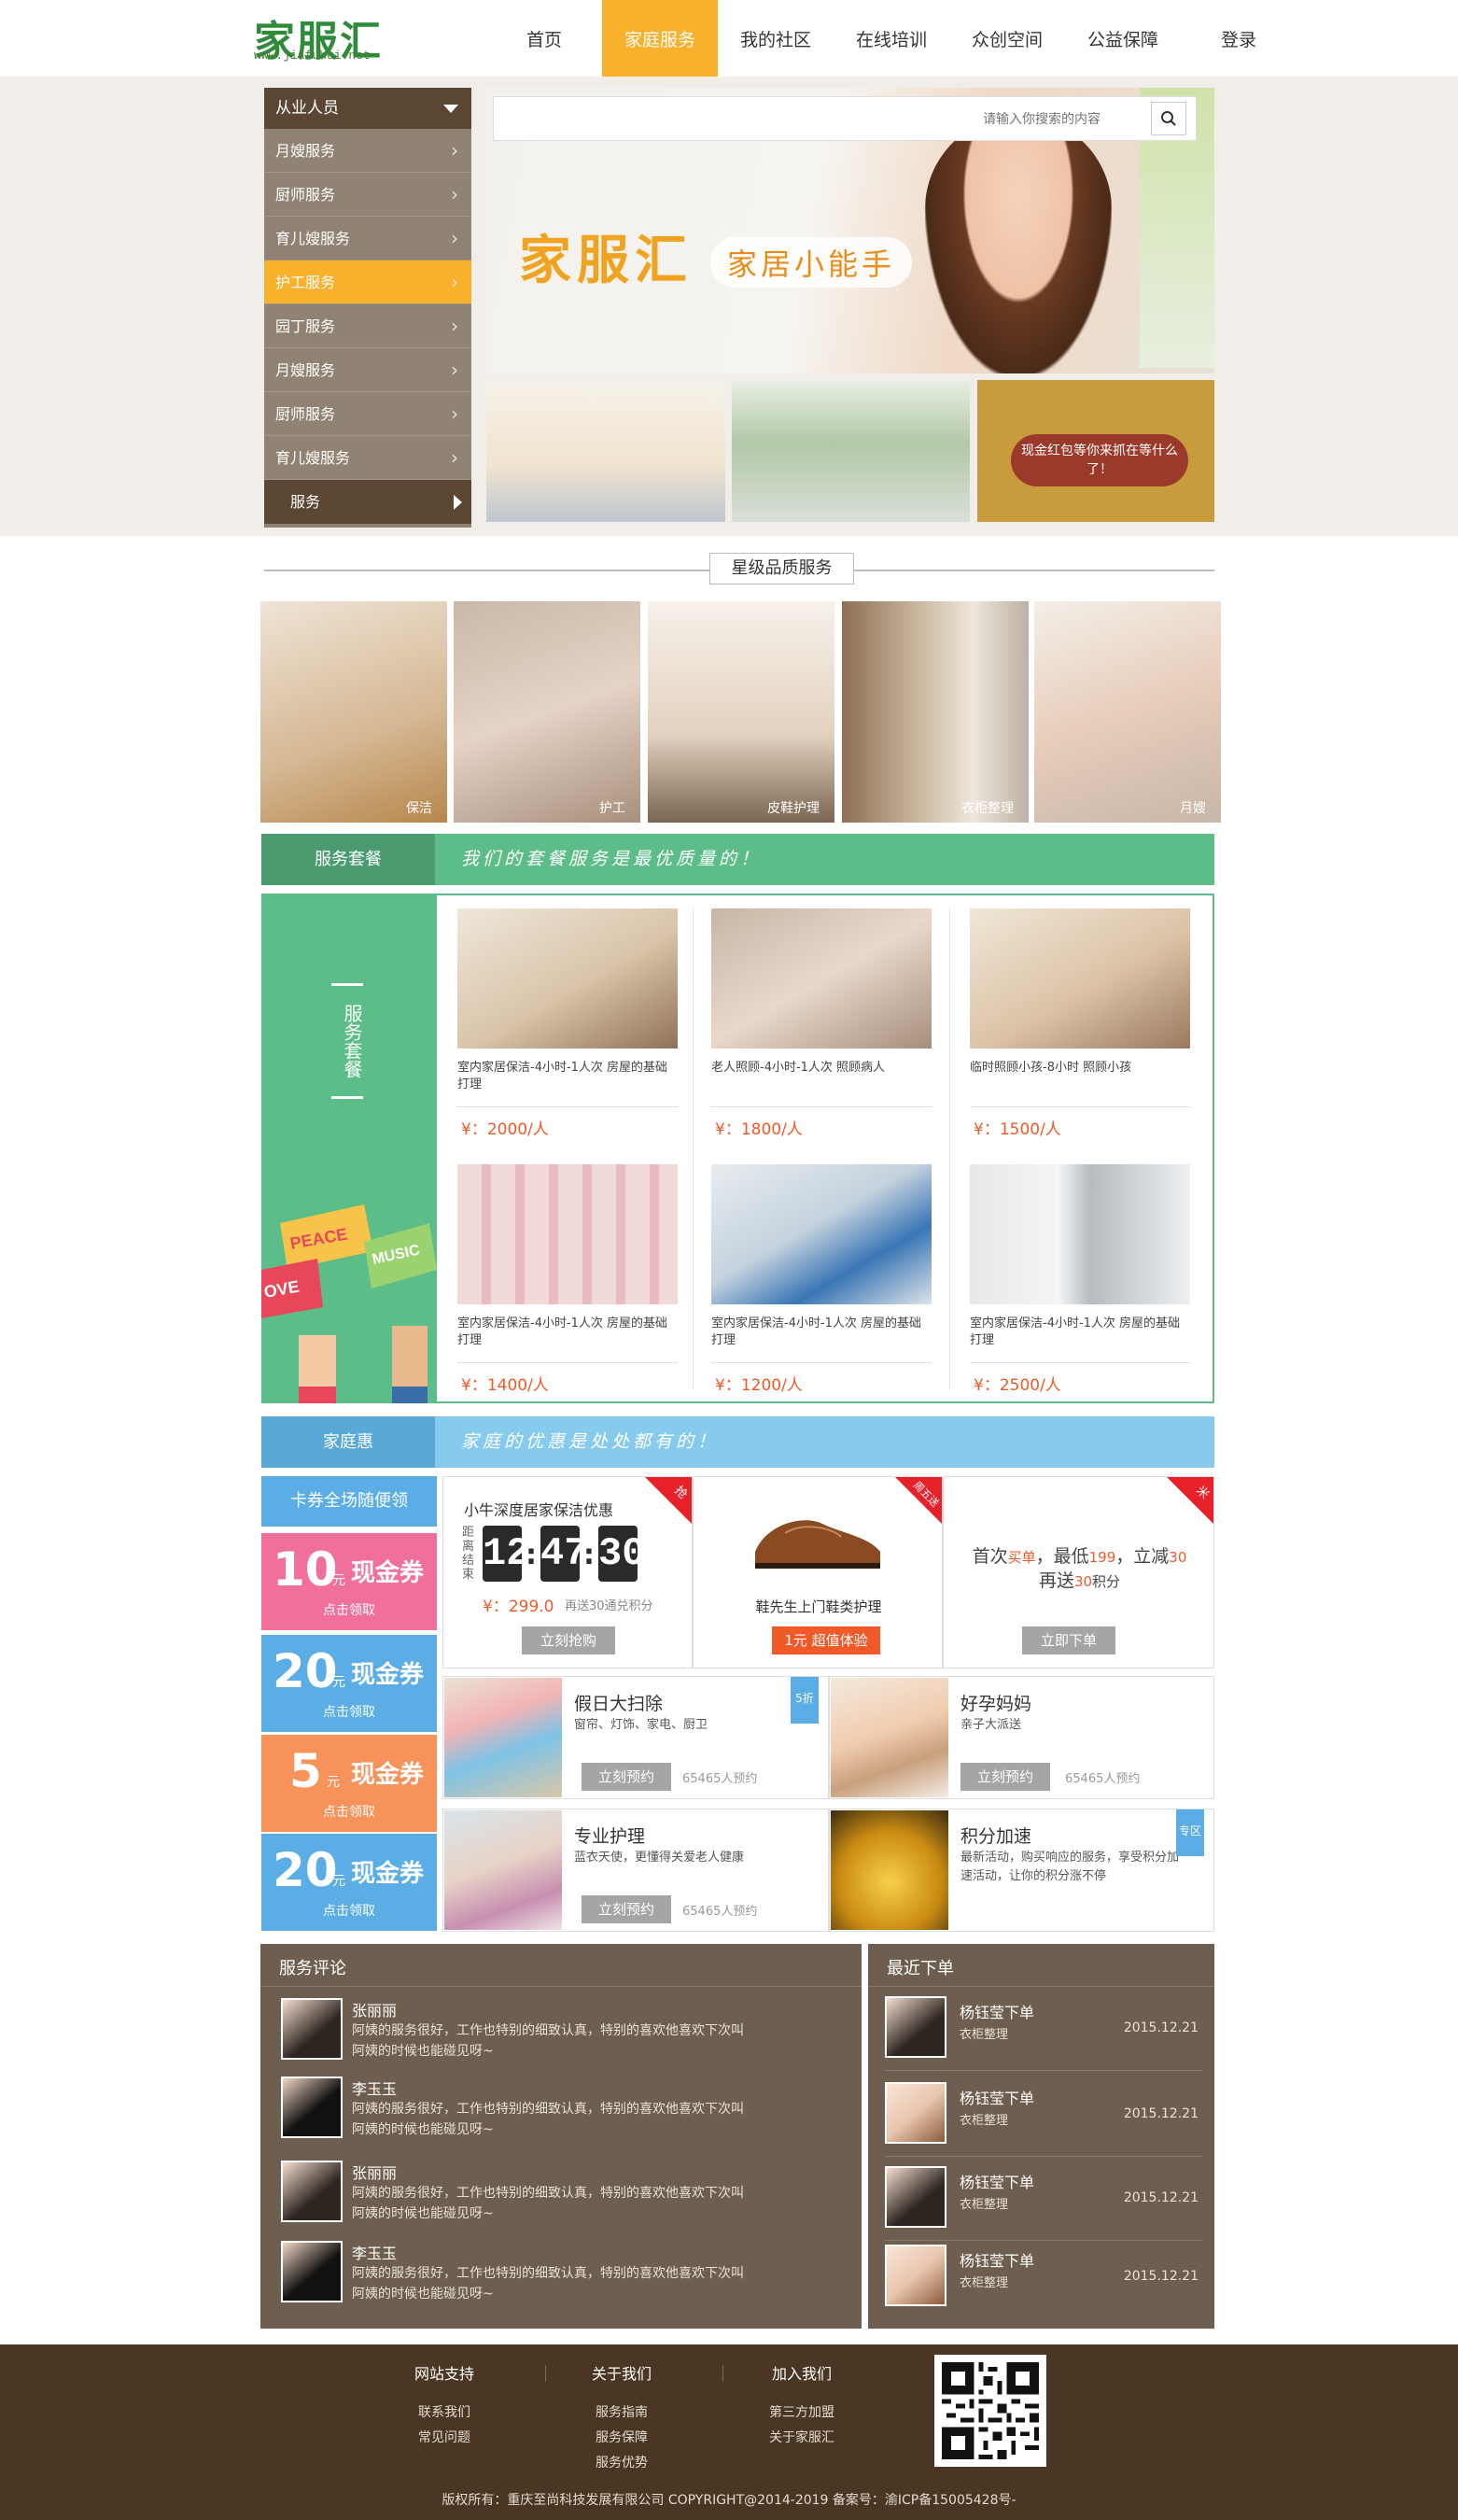 The width and height of the screenshot is (1458, 2520). Describe the element at coordinates (1017, 1129) in the screenshot. I see `package-price: ¥：1500/人` at that location.